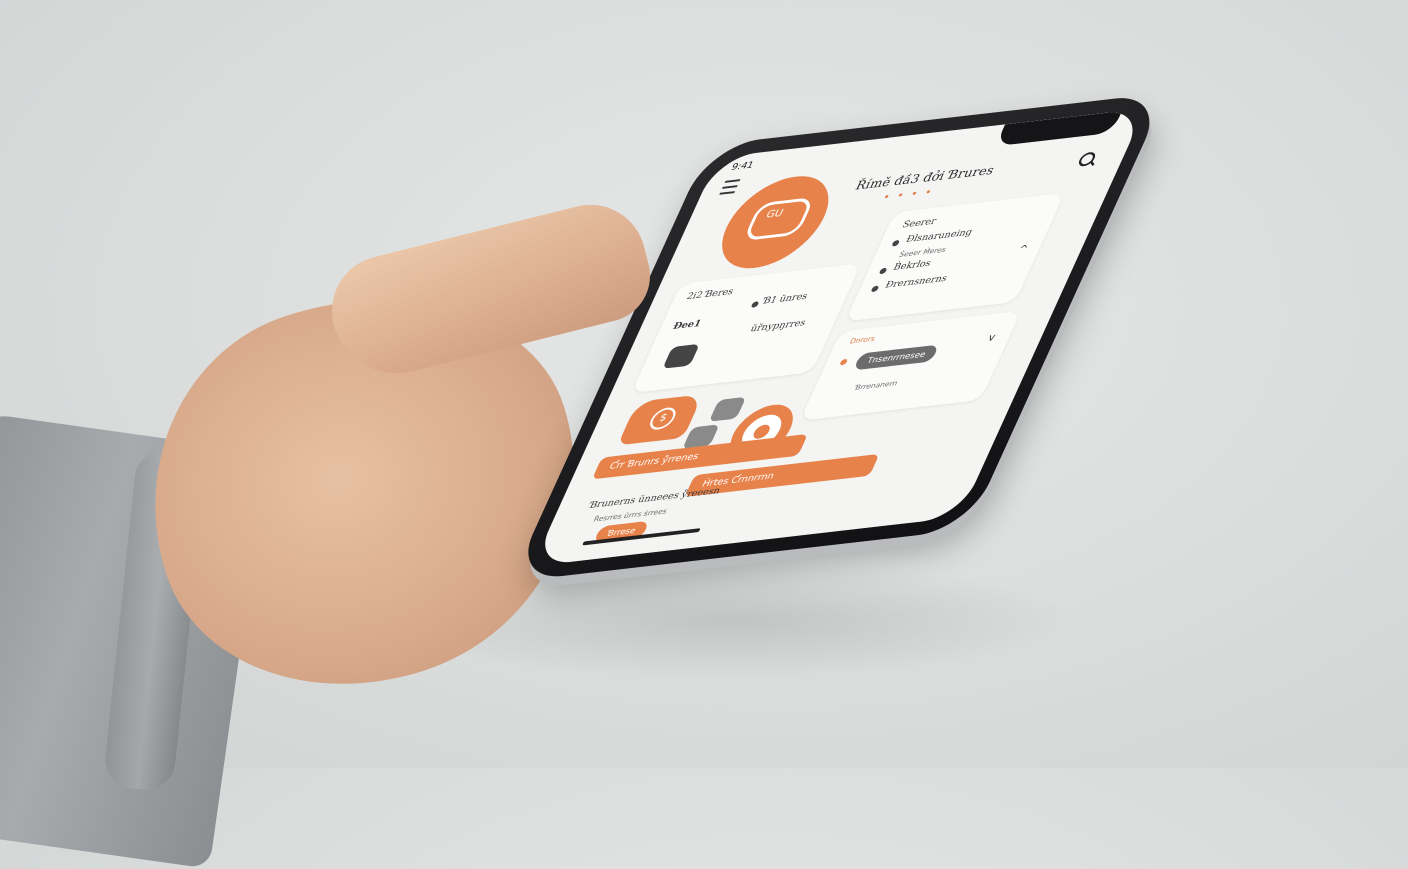 This screenshot has width=1408, height=869. I want to click on dark-pill: Tnsenrrnesee, so click(896, 357).